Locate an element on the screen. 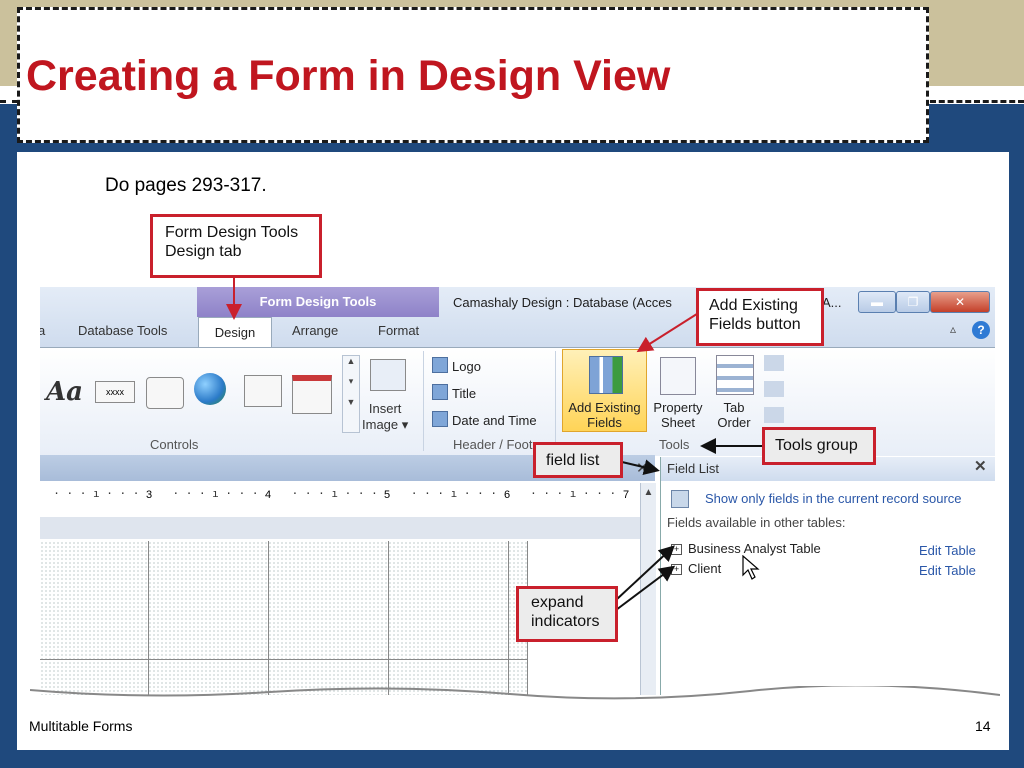 This screenshot has width=1024, height=768. footer-text: Multitable Forms is located at coordinates (81, 726).